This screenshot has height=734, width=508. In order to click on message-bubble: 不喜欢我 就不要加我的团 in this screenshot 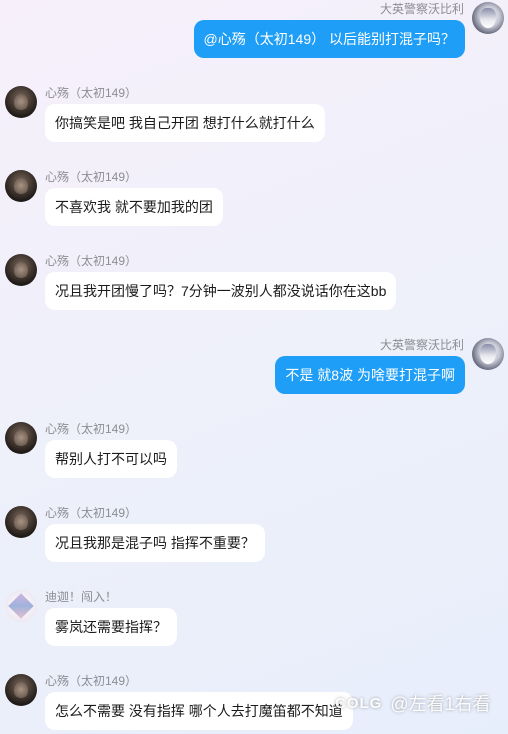, I will do `click(134, 207)`.